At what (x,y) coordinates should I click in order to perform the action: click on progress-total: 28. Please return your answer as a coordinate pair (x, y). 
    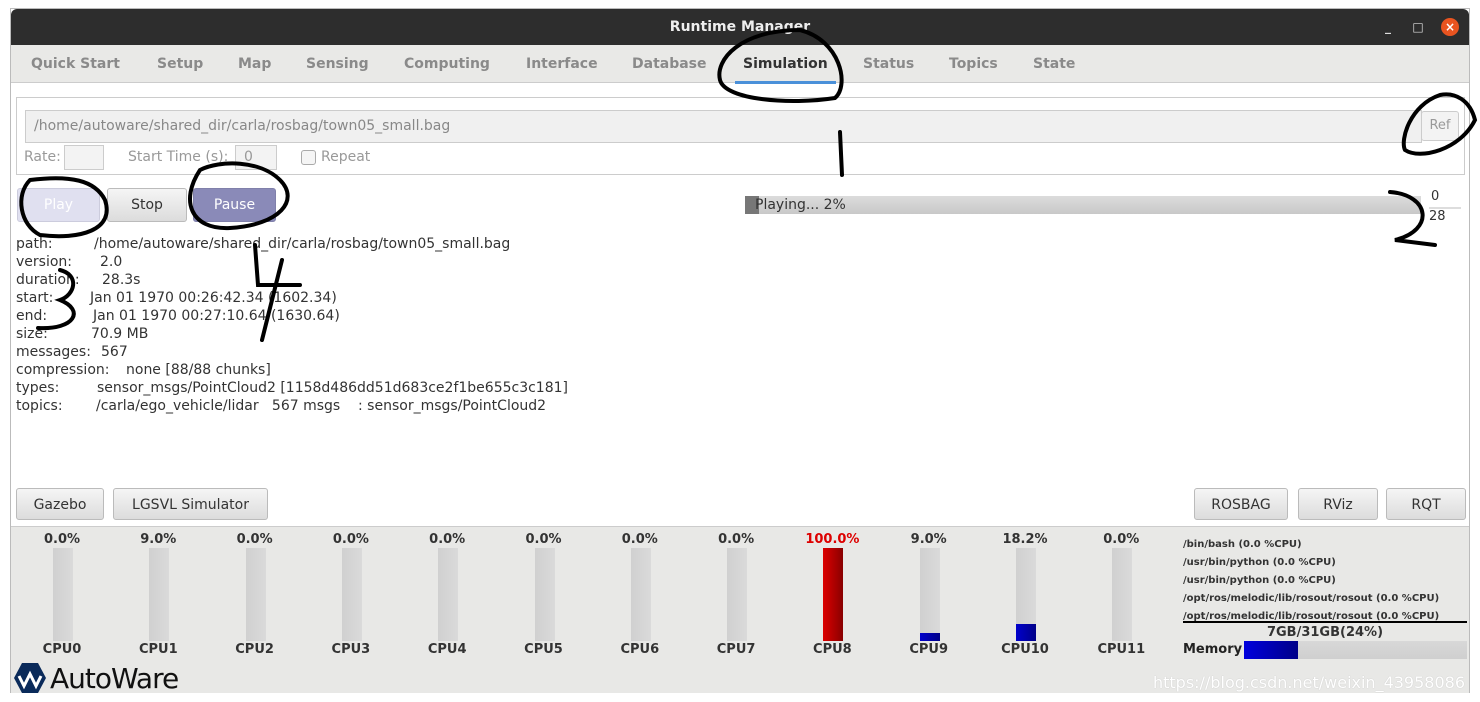
    Looking at the image, I should click on (1445, 215).